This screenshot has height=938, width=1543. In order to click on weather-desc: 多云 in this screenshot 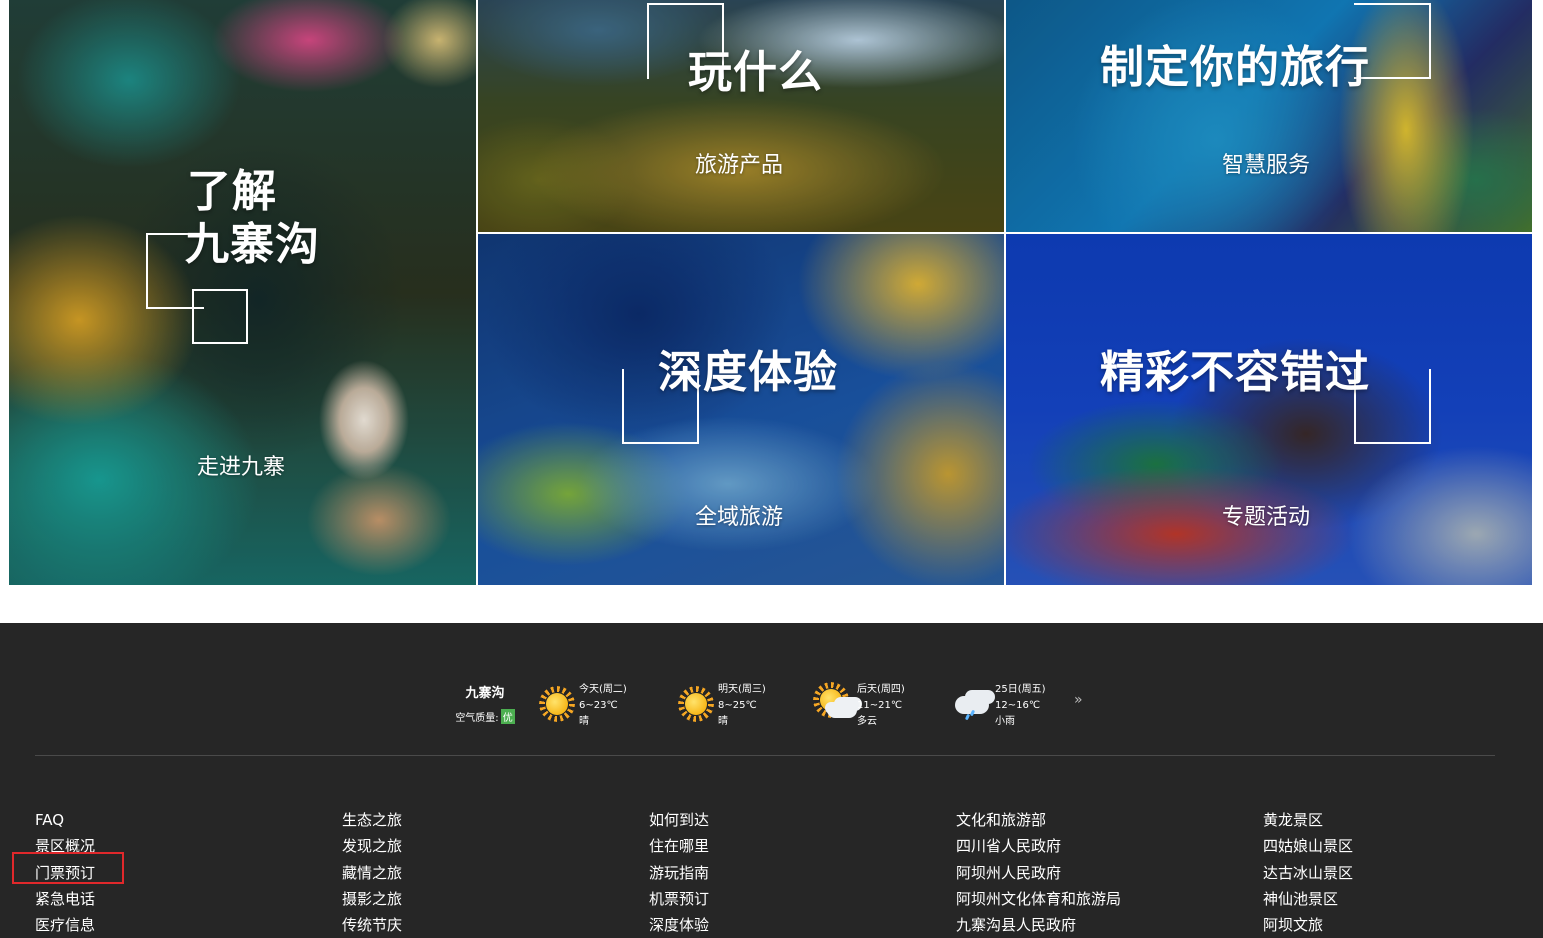, I will do `click(867, 721)`.